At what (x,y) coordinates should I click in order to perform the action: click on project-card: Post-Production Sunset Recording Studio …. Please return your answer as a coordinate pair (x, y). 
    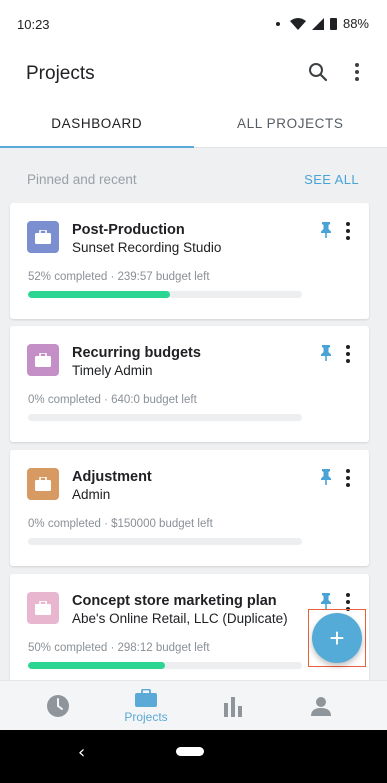
    Looking at the image, I should click on (189, 261).